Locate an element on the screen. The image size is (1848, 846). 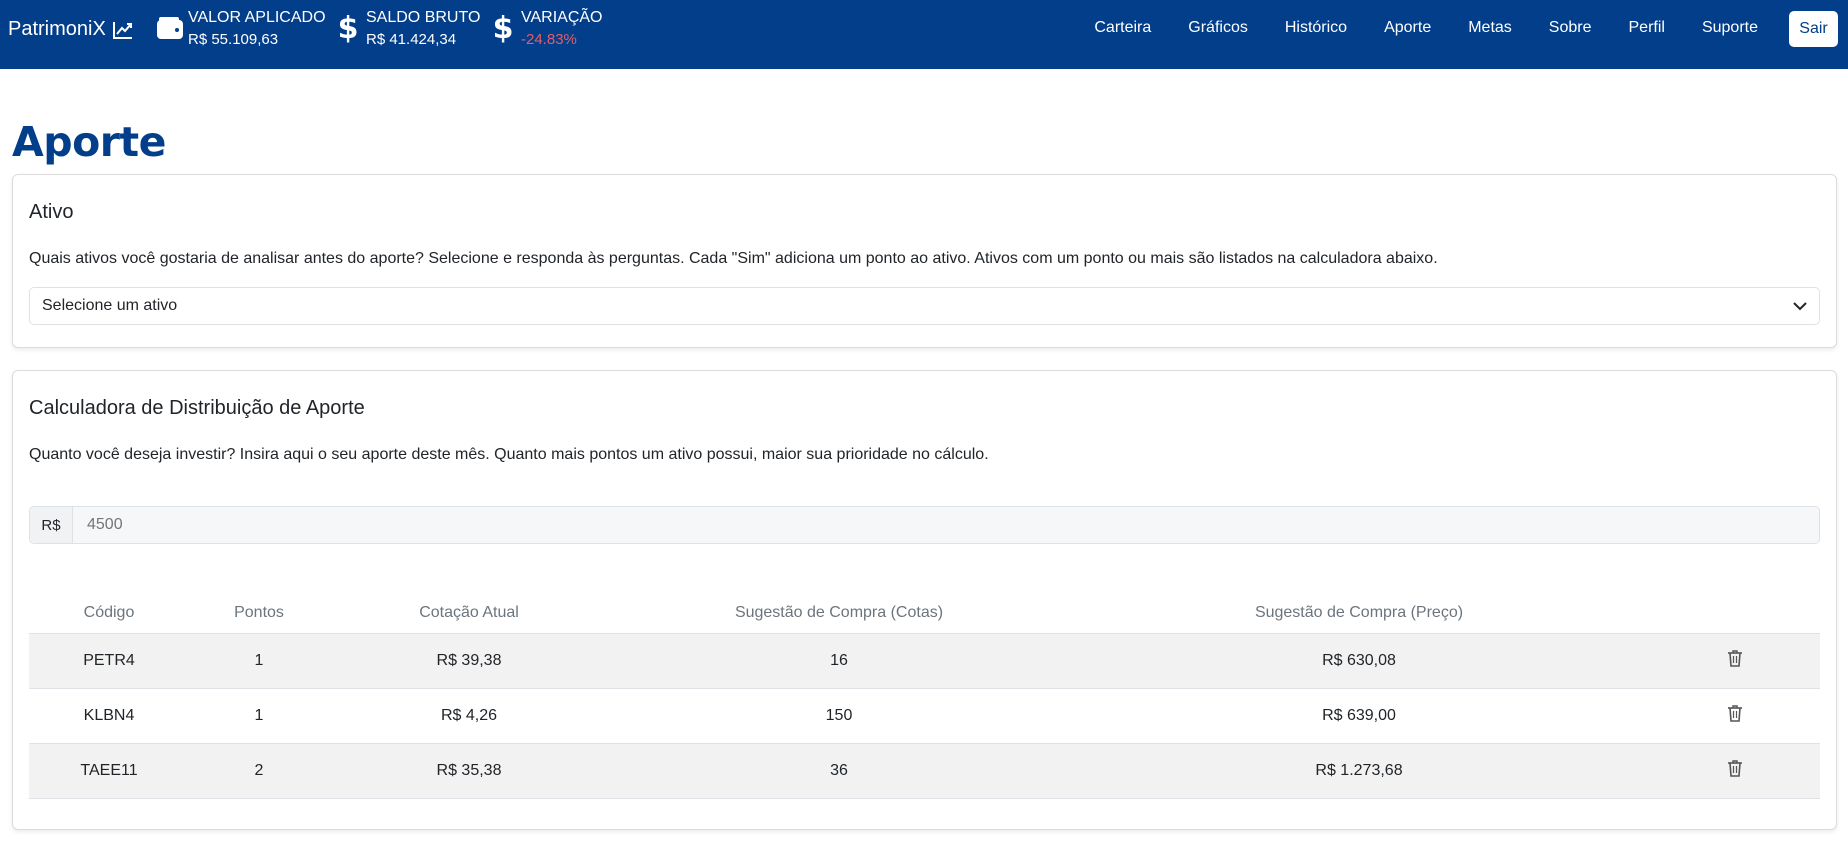
nav-link-aporte: Aporte is located at coordinates (1407, 28).